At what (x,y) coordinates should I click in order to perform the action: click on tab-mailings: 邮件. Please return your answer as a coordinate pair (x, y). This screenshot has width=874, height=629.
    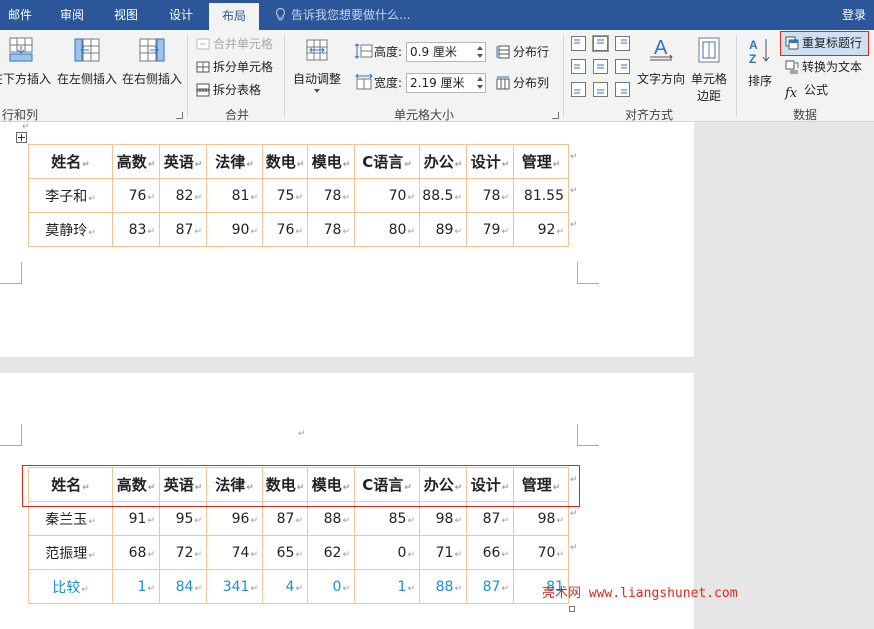
    Looking at the image, I should click on (20, 15).